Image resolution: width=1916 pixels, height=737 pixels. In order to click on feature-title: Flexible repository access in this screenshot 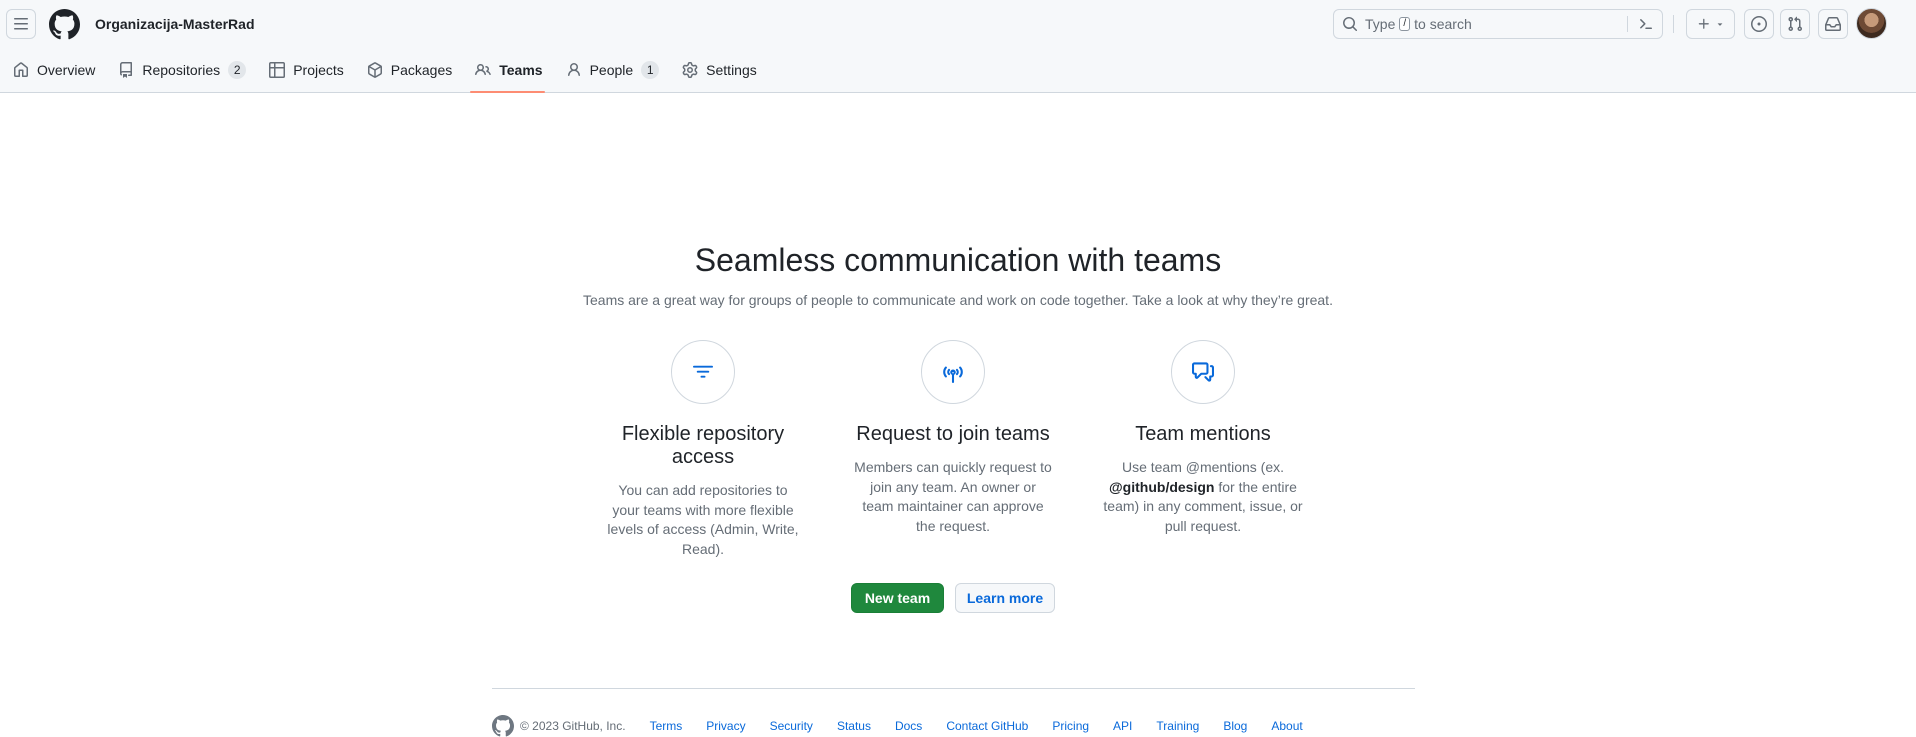, I will do `click(703, 445)`.